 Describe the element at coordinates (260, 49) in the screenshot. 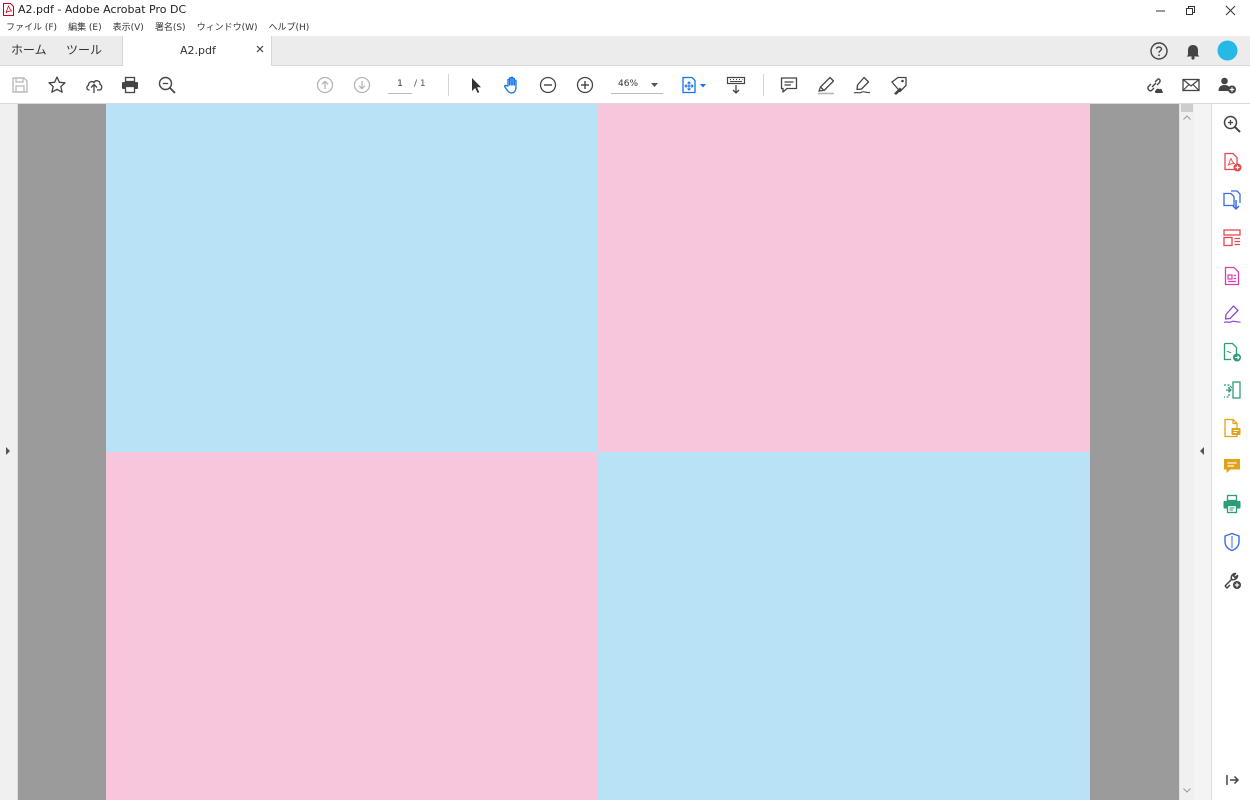

I see `tab-close-icon` at that location.